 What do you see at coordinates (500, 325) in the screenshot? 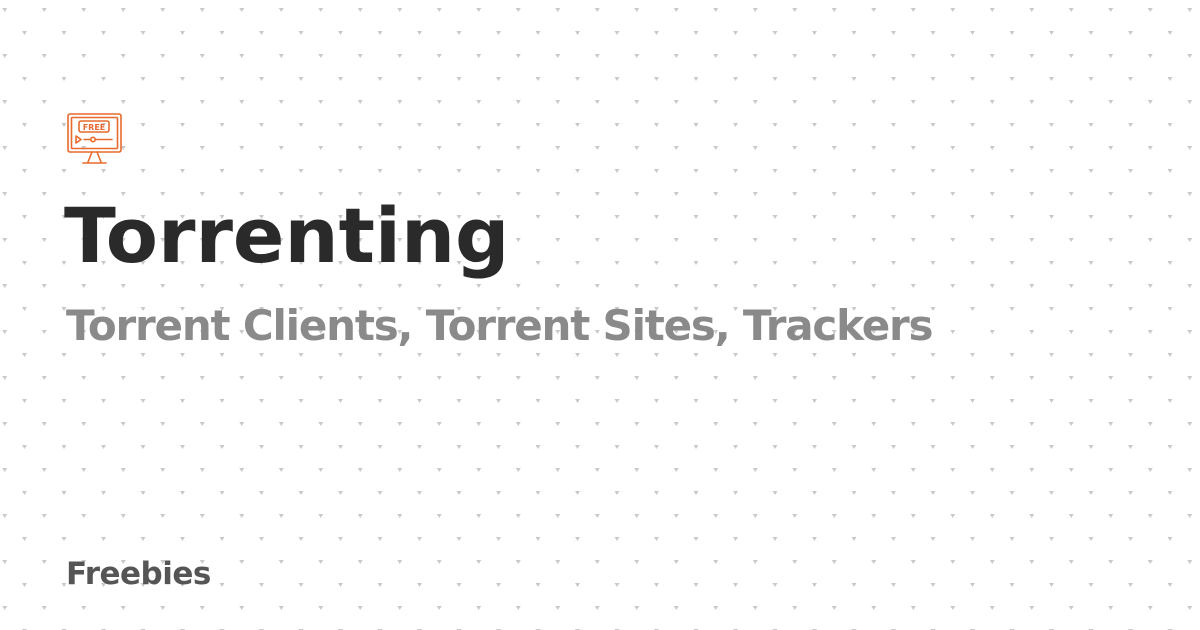
I see `page-subtitle: Torrent Clients, Torrent Sites, Trackers` at bounding box center [500, 325].